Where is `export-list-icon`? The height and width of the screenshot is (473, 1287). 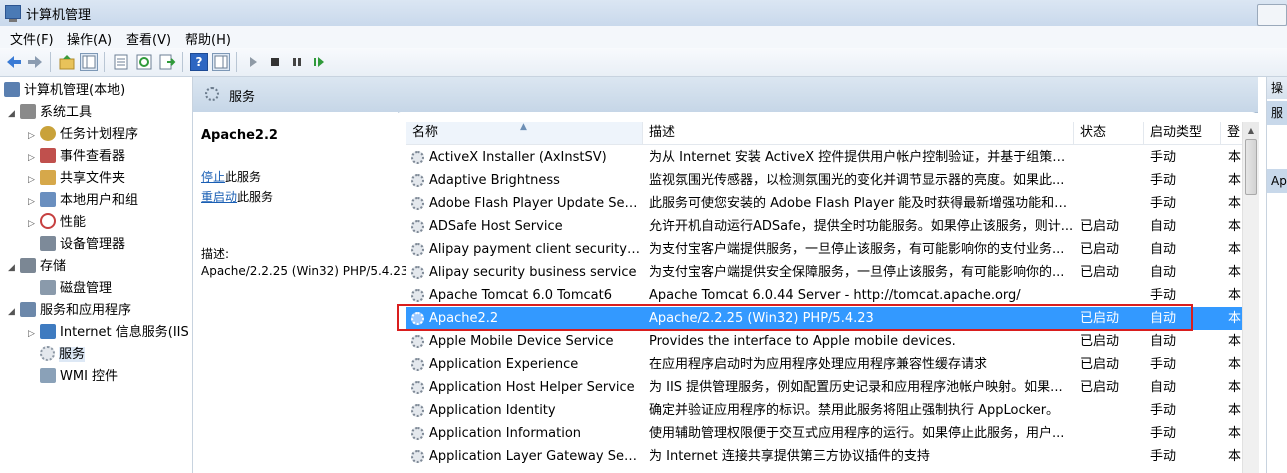 export-list-icon is located at coordinates (167, 62).